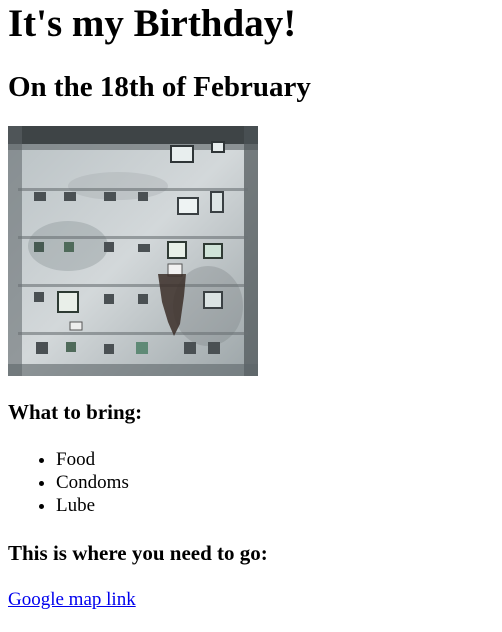 The height and width of the screenshot is (632, 502). Describe the element at coordinates (138, 553) in the screenshot. I see `location-heading: This is where you need to go:` at that location.